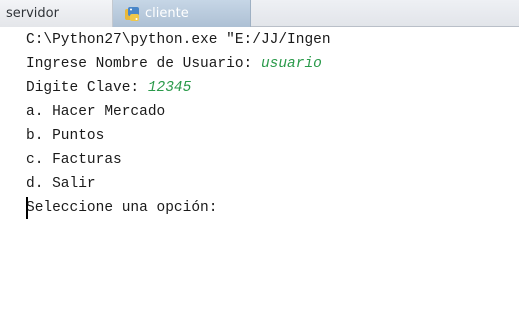 Image resolution: width=519 pixels, height=320 pixels. I want to click on password-value: 12345, so click(169, 88).